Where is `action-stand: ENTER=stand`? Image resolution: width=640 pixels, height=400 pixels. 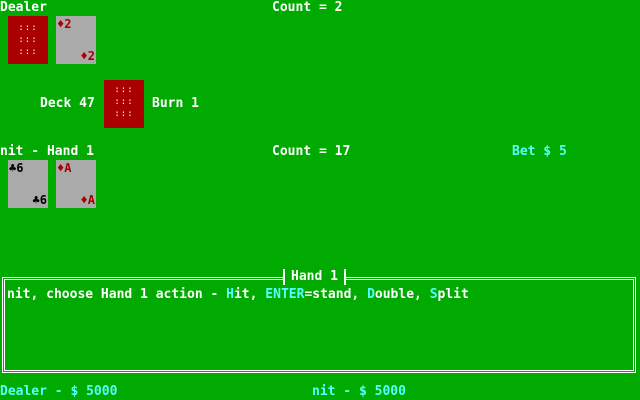 action-stand: ENTER=stand is located at coordinates (308, 294).